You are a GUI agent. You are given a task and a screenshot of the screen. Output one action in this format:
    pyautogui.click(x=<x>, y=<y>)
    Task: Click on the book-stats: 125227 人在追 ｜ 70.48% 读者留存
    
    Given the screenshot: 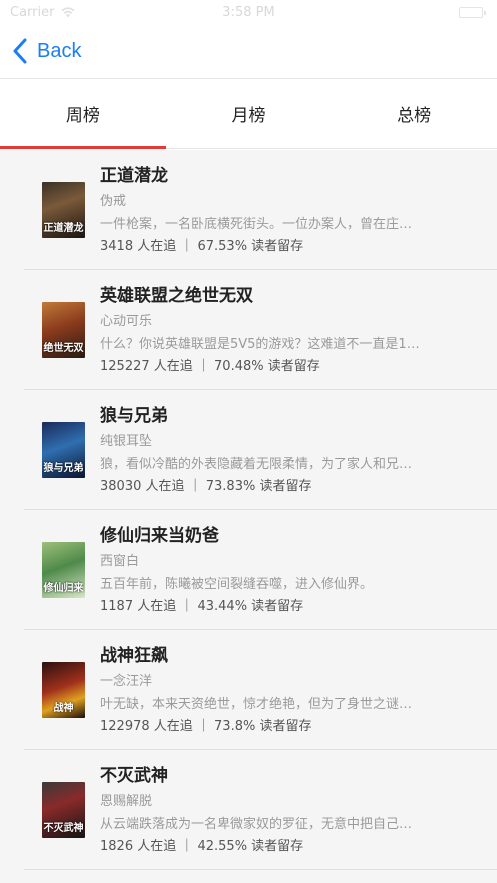 What is the action you would take?
    pyautogui.click(x=210, y=366)
    